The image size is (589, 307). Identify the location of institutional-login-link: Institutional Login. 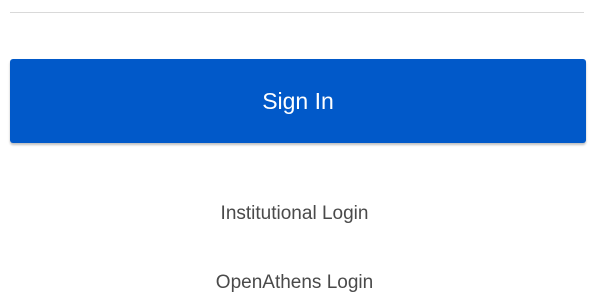
(294, 214).